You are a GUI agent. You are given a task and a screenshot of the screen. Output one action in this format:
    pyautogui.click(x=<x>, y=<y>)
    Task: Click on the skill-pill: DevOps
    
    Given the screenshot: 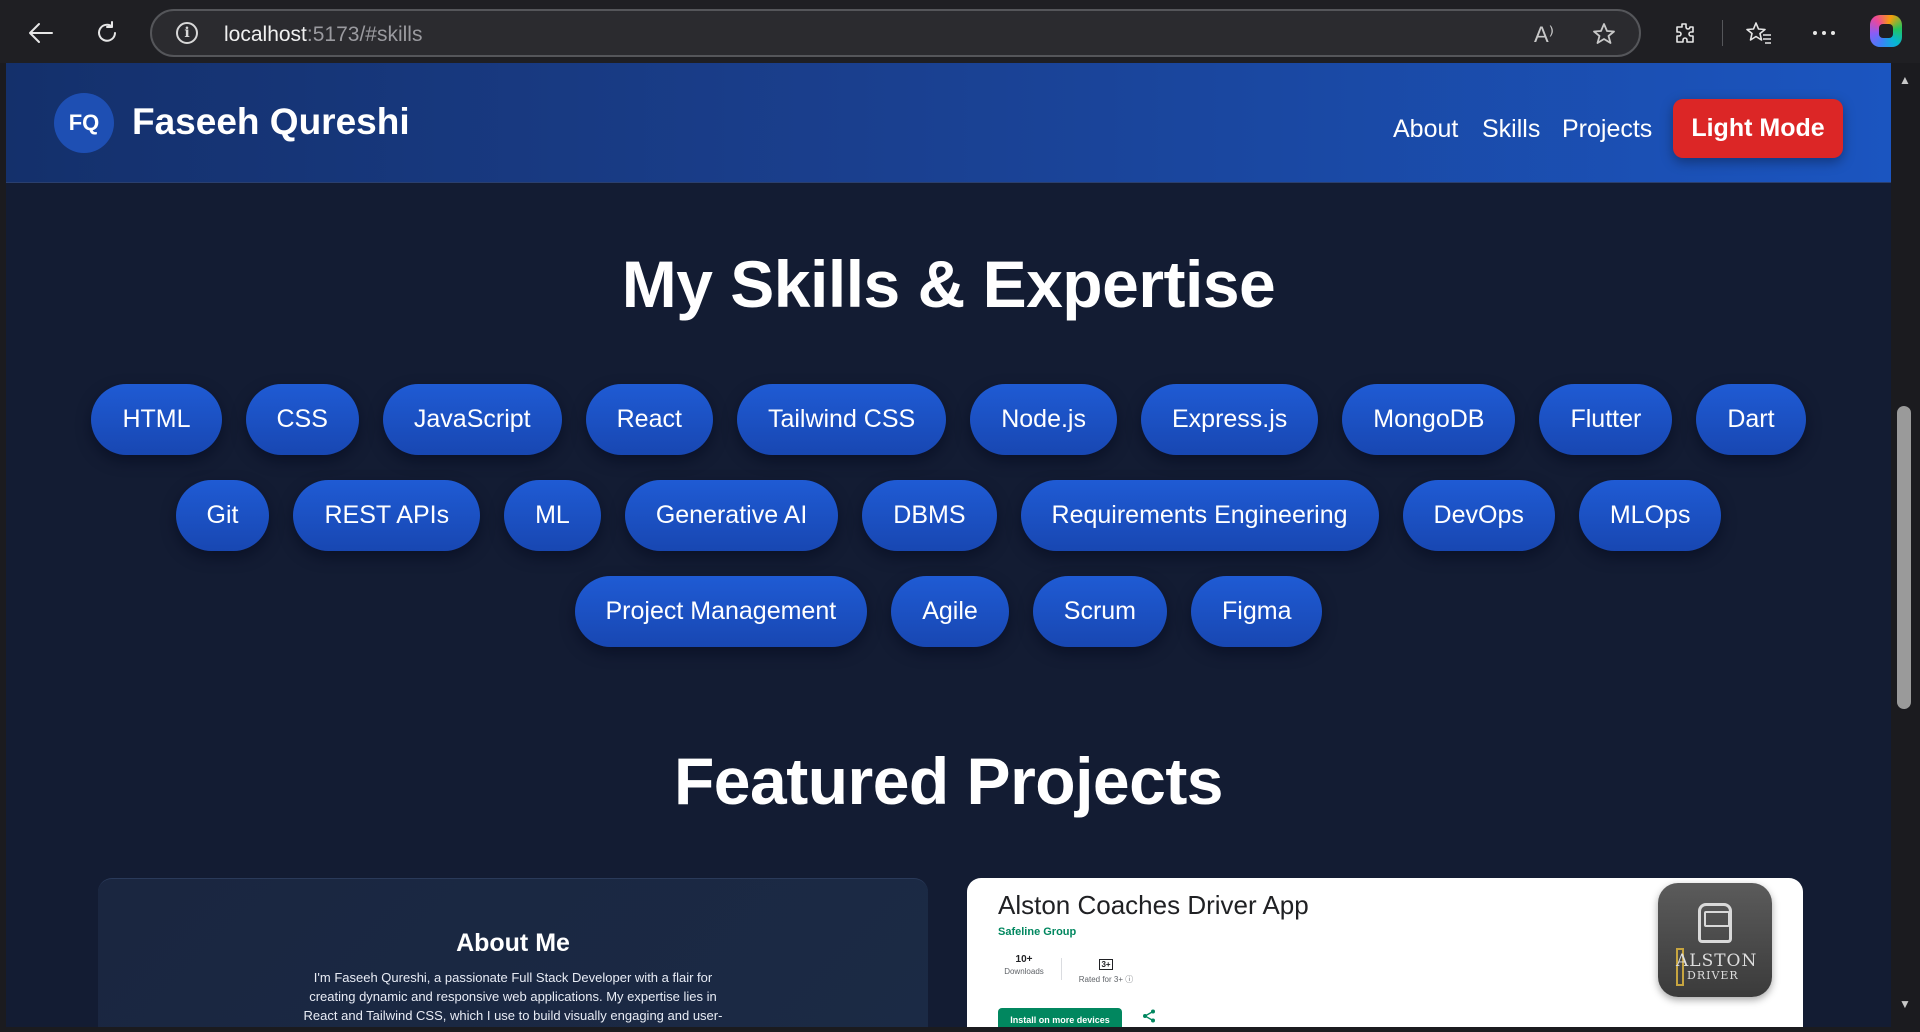 What is the action you would take?
    pyautogui.click(x=1478, y=515)
    